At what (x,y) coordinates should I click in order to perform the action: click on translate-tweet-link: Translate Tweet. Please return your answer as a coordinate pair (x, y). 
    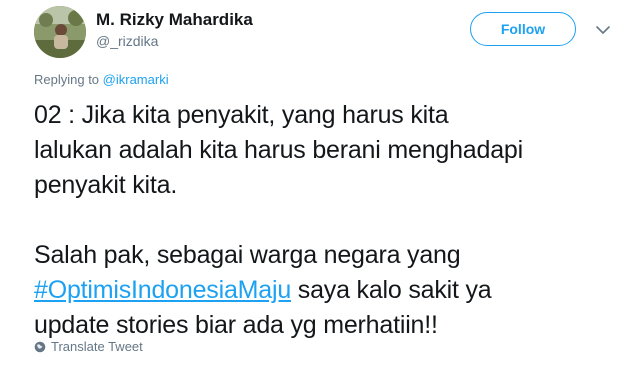
    Looking at the image, I should click on (88, 346).